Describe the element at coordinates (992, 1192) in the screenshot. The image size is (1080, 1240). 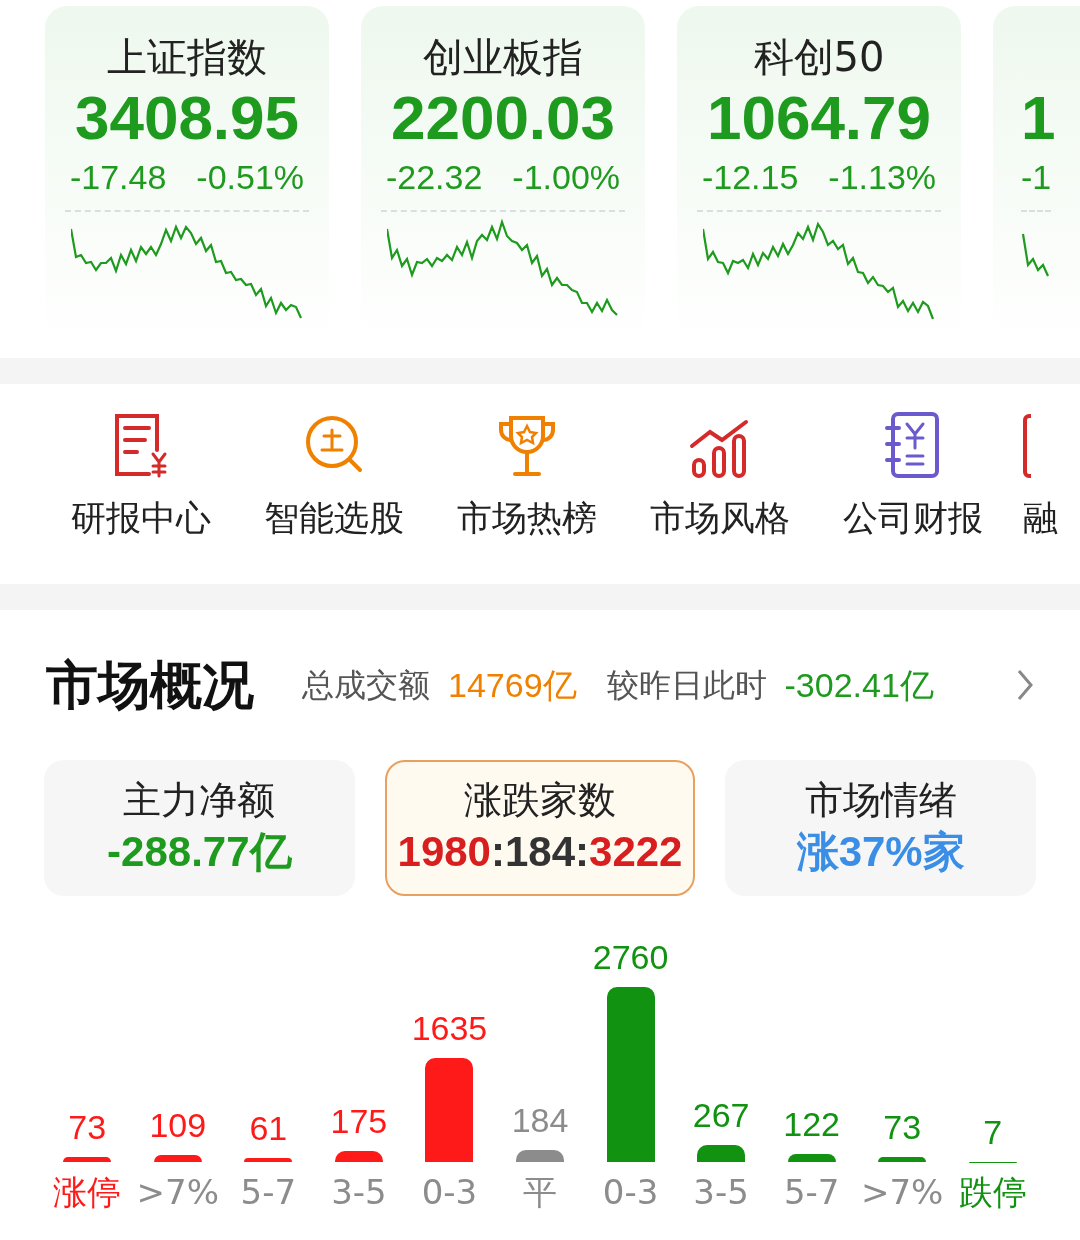
I see `category-label: 跌停` at that location.